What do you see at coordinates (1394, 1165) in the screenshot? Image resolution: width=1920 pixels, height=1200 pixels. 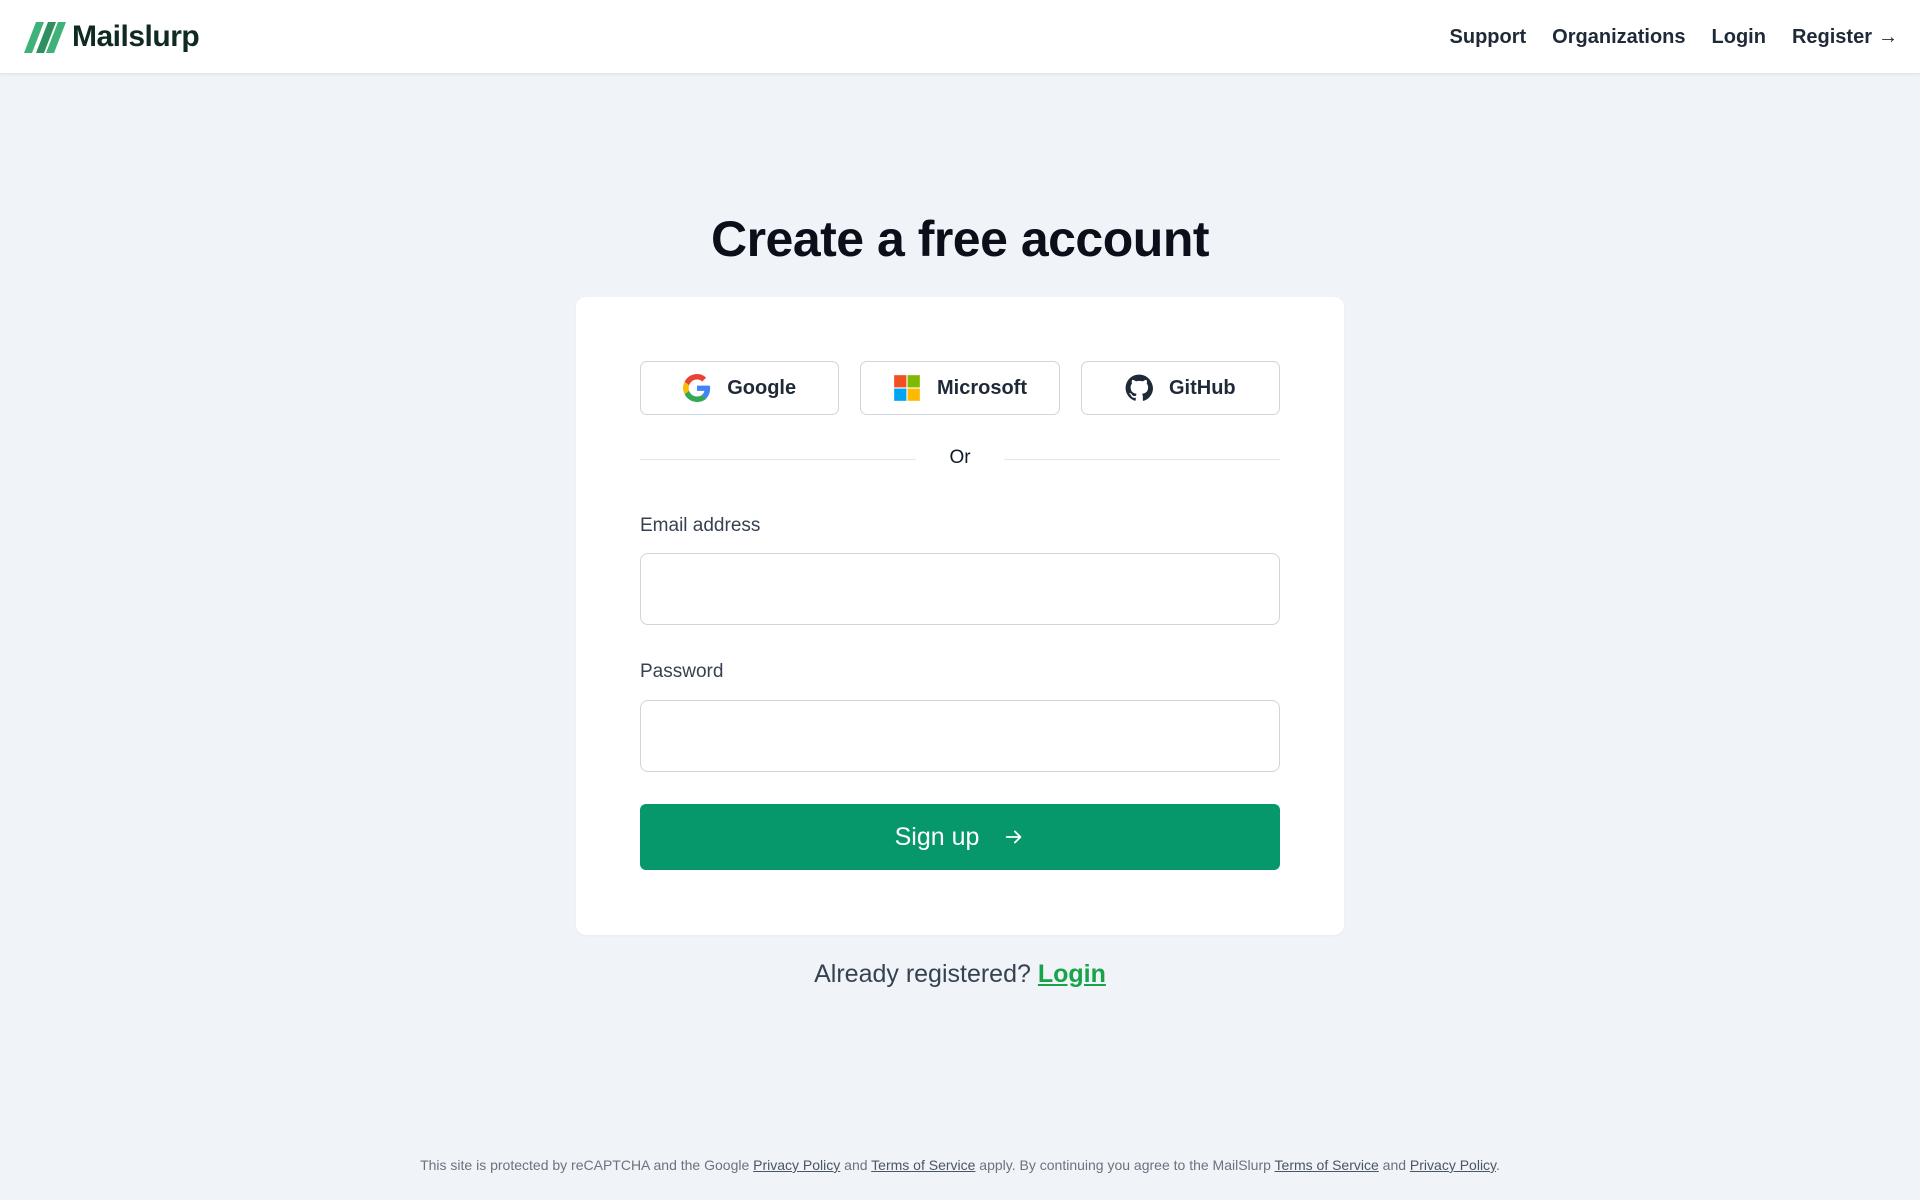 I see `footer-and-2: and` at bounding box center [1394, 1165].